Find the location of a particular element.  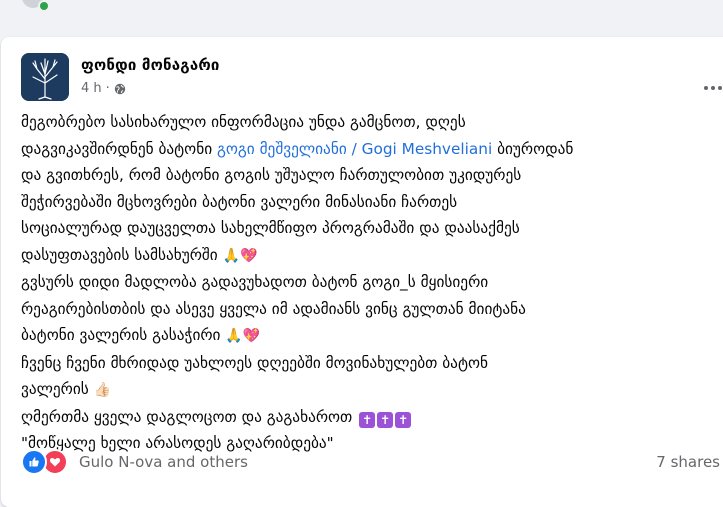

previous-post-avatar is located at coordinates (50, 6).